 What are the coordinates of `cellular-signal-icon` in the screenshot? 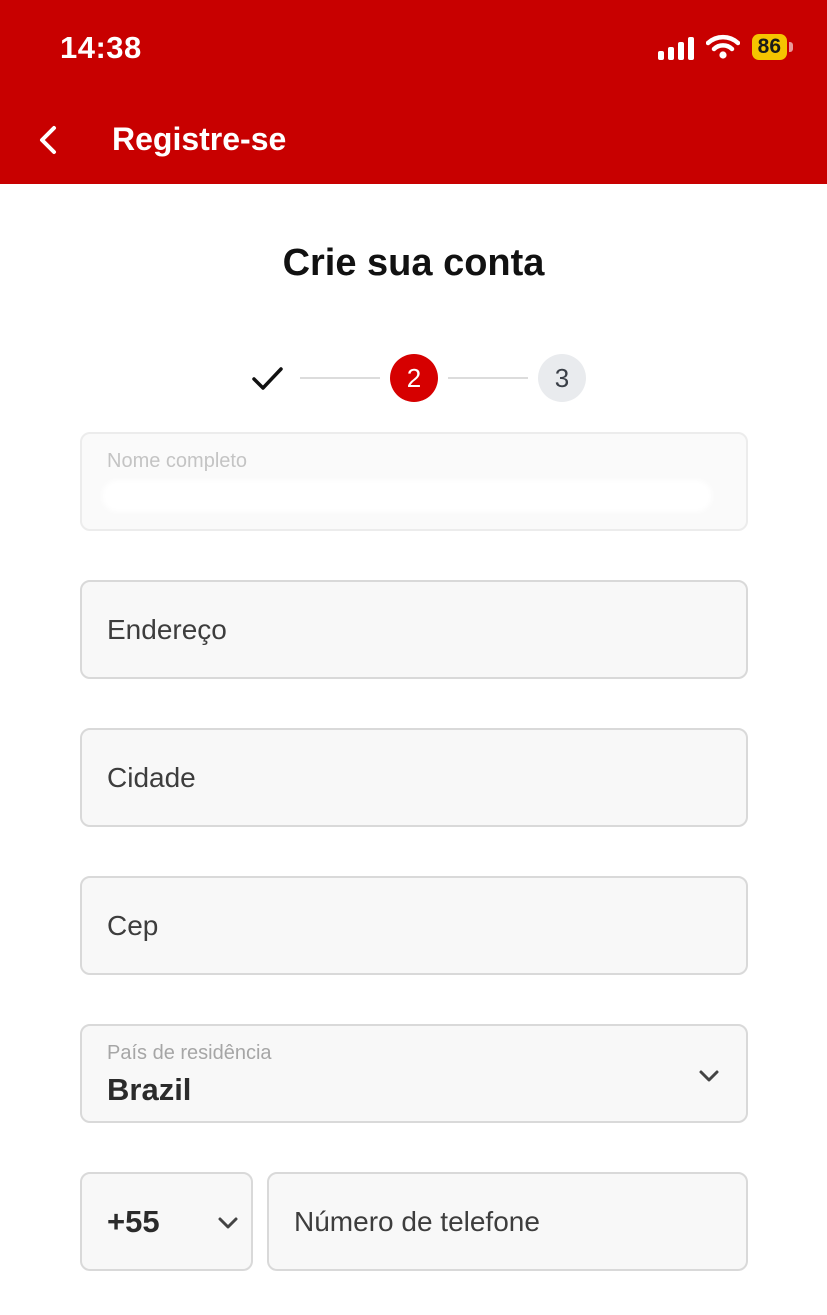 It's located at (675, 47).